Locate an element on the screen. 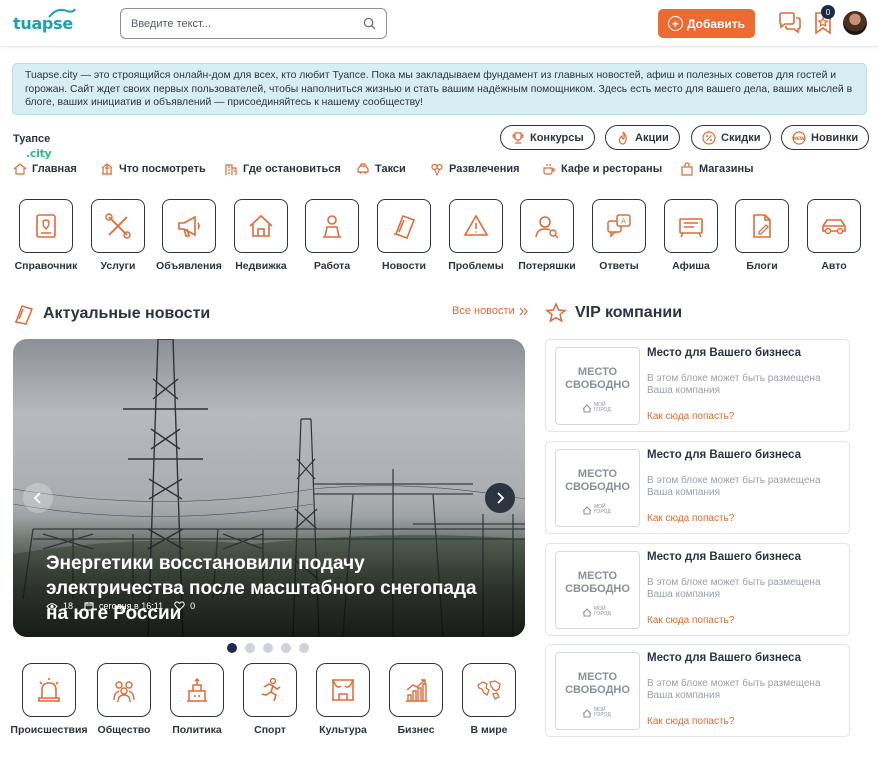  site-logo: tuapse .city is located at coordinates (44, 84).